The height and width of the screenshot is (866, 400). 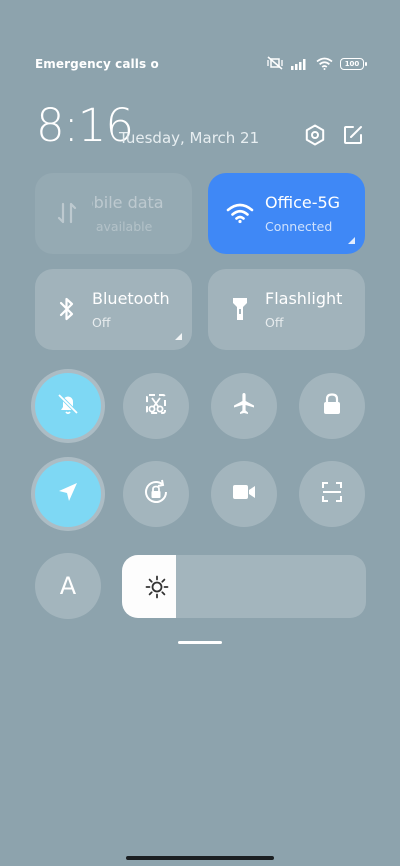 What do you see at coordinates (304, 298) in the screenshot?
I see `flashlight-title: Flashlight` at bounding box center [304, 298].